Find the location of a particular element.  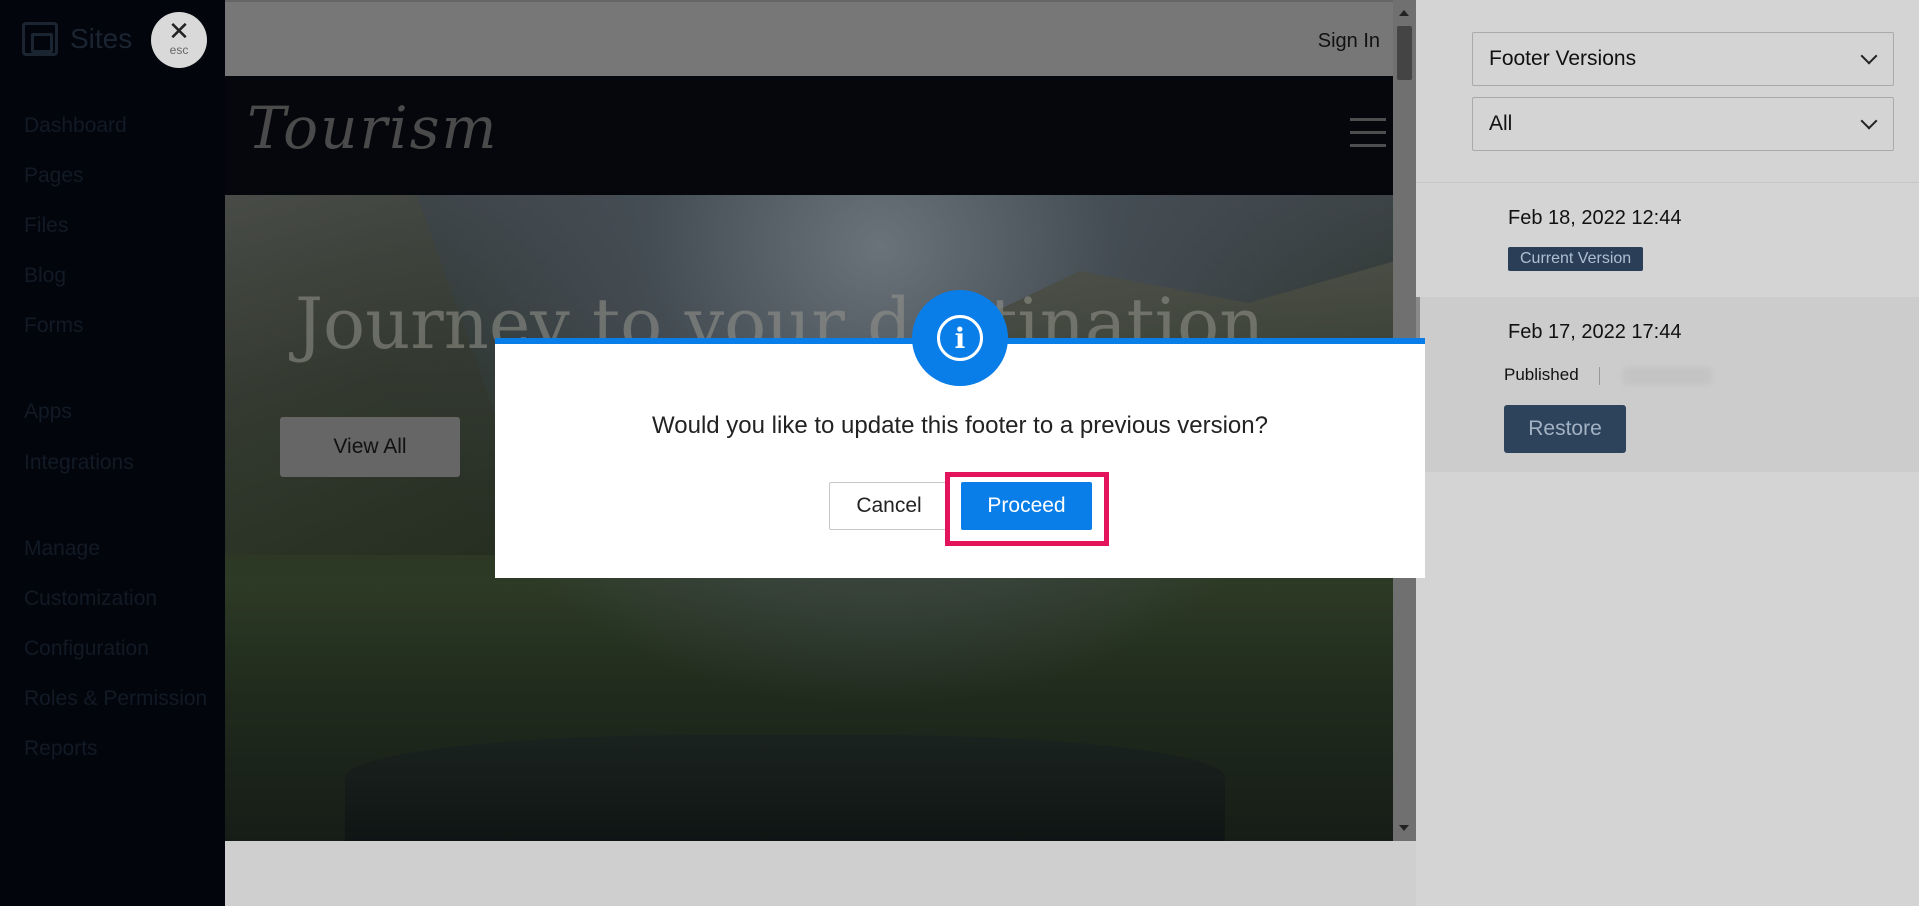

version-item: Feb 18, 2022 12:44 Current Version is located at coordinates (1667, 240).